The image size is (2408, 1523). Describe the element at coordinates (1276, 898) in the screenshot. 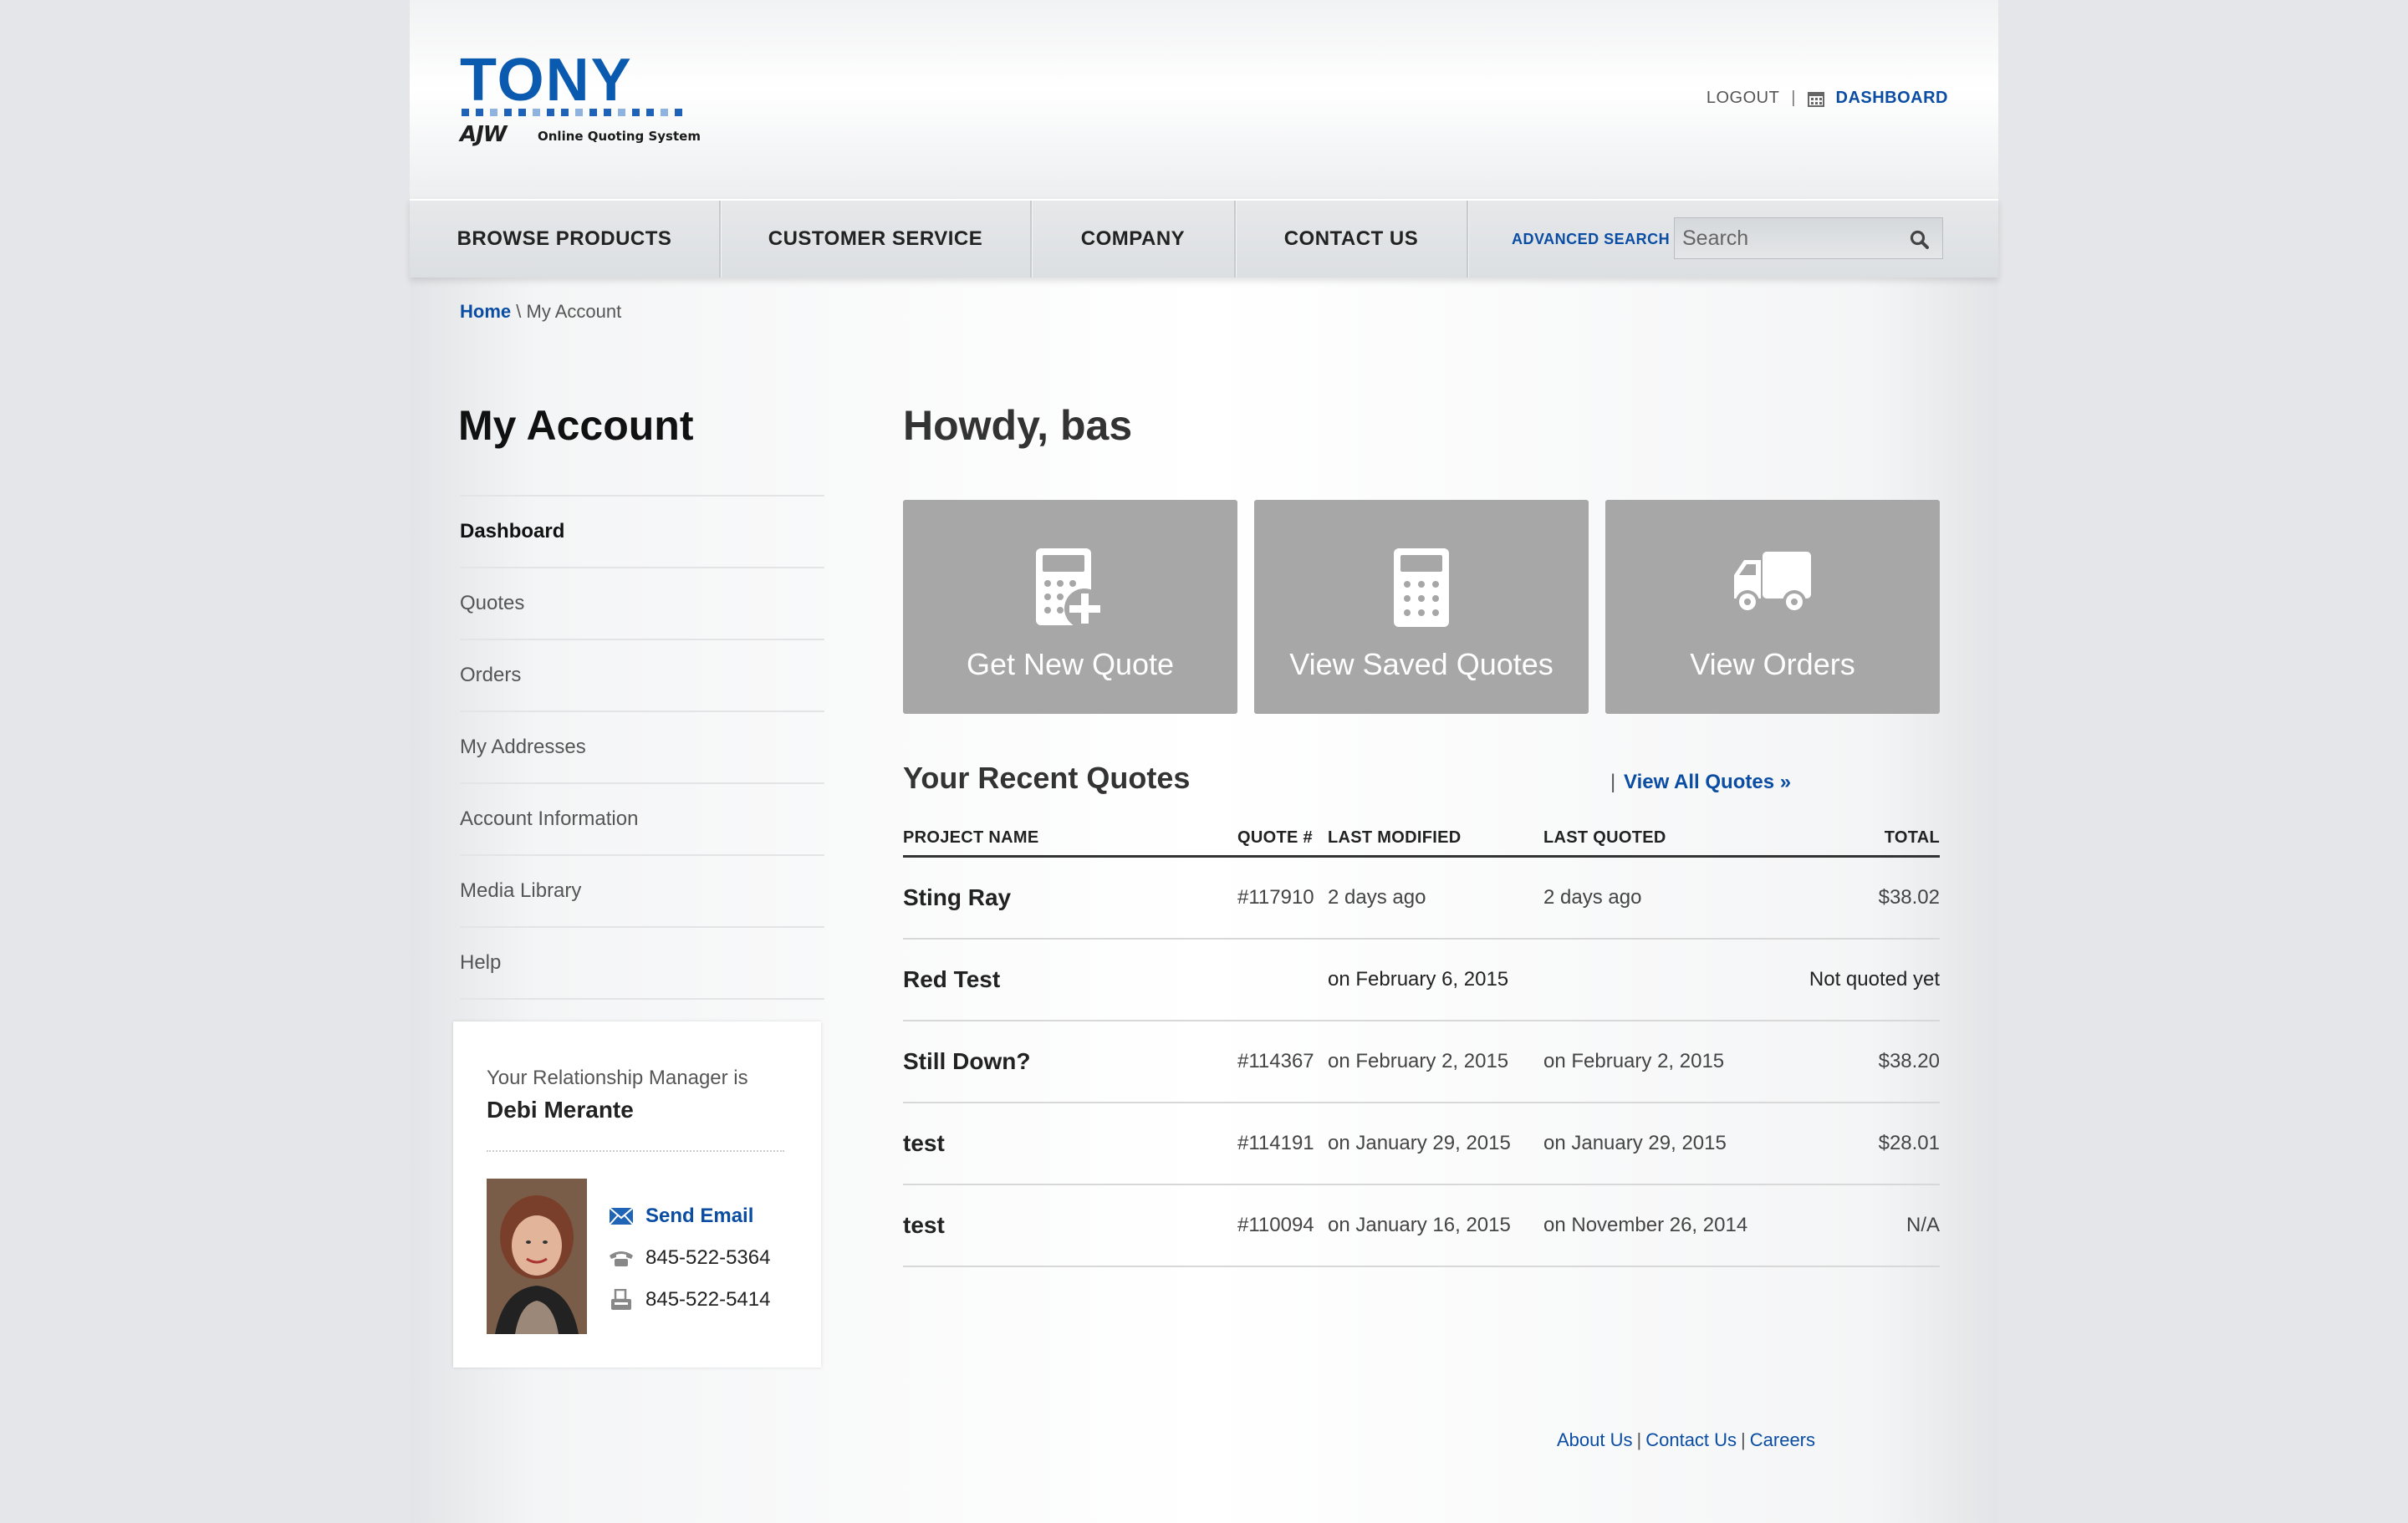

I see `quote-number: #117910` at that location.